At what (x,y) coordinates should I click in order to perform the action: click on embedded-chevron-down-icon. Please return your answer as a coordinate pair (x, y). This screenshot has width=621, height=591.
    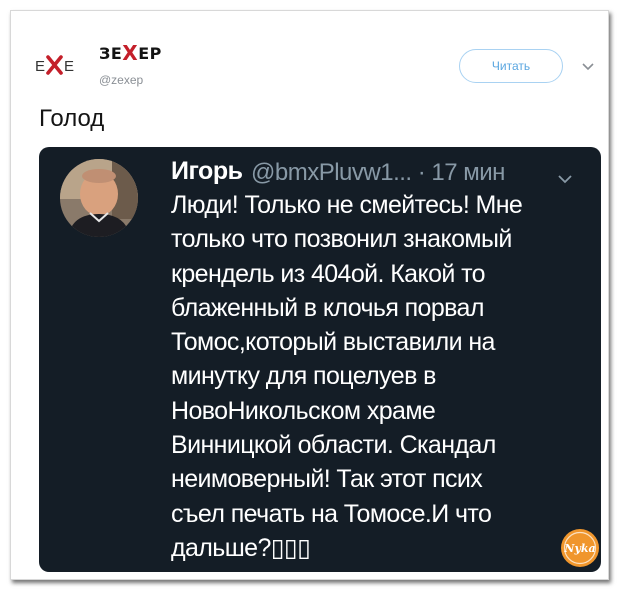
    Looking at the image, I should click on (565, 177).